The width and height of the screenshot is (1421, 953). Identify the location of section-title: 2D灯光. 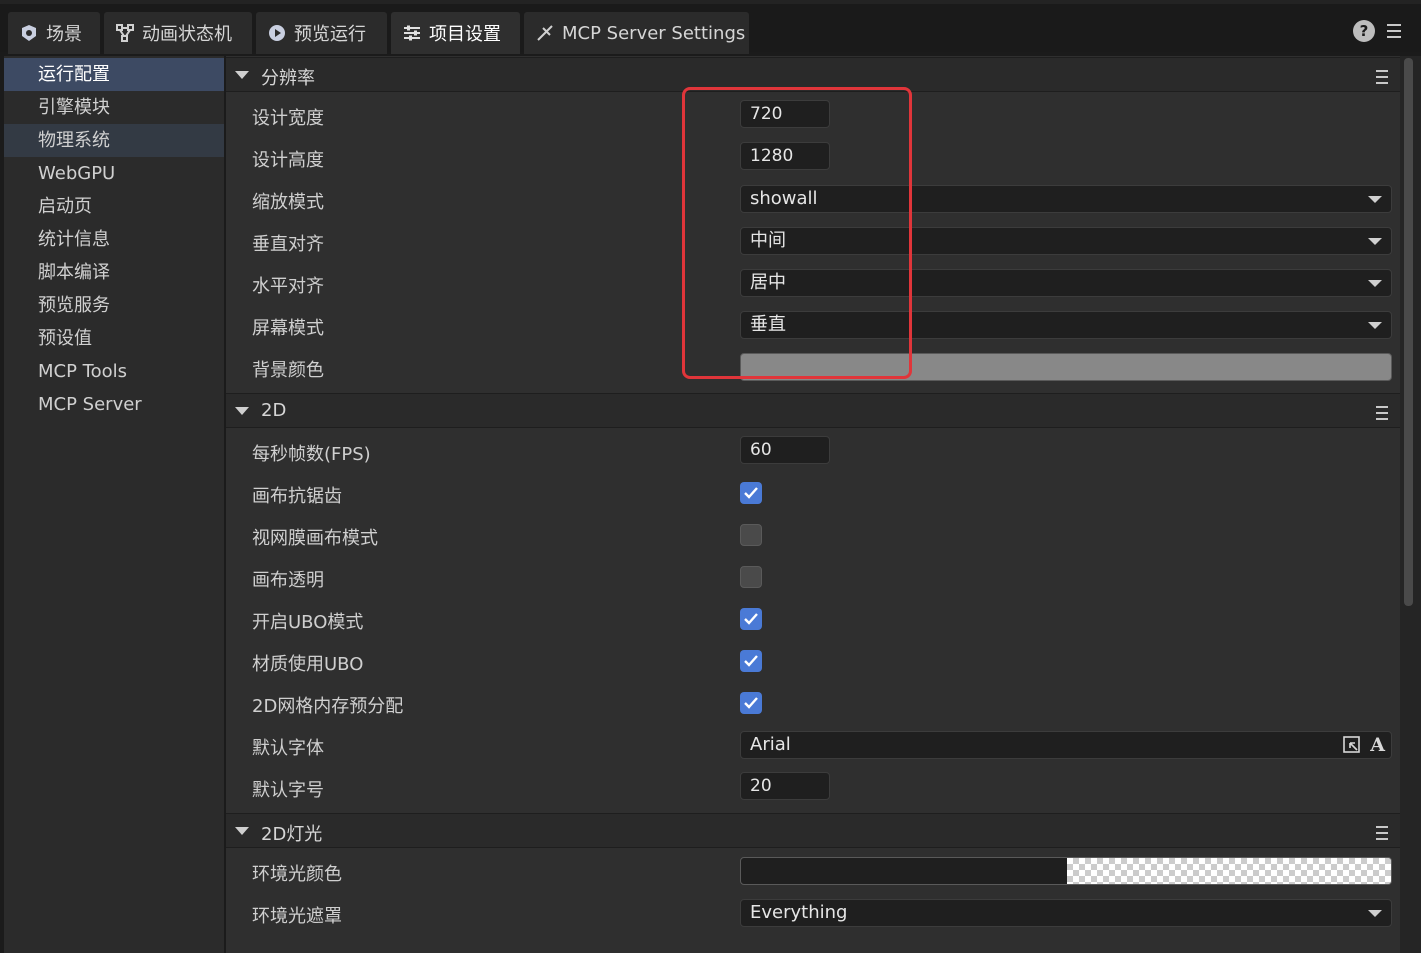
(292, 834).